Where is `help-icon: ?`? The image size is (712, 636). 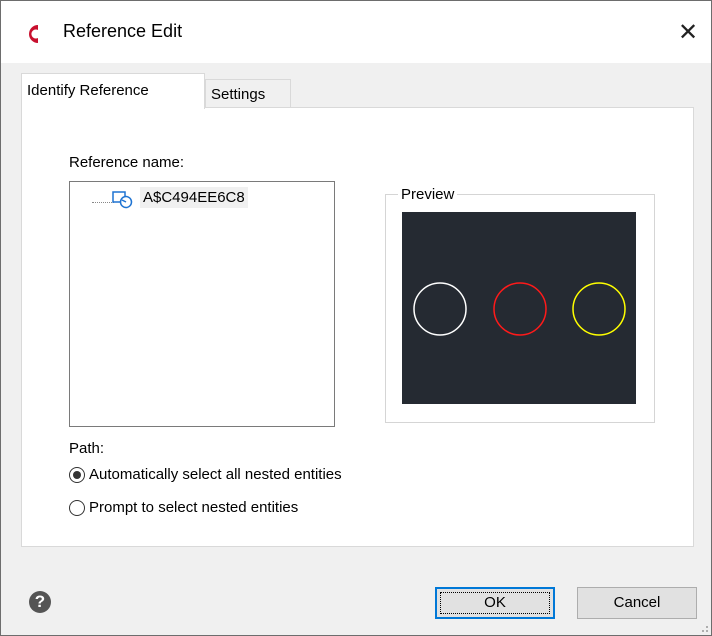 help-icon: ? is located at coordinates (40, 602).